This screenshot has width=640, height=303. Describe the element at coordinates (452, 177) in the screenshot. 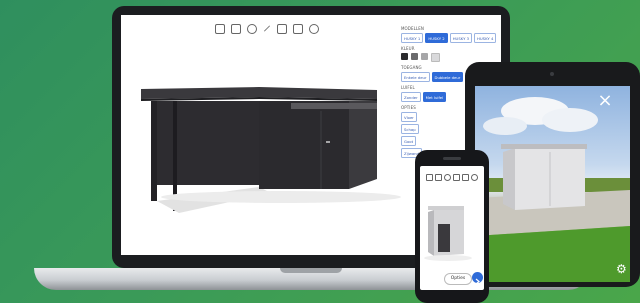

I see `phone-toolbar` at that location.